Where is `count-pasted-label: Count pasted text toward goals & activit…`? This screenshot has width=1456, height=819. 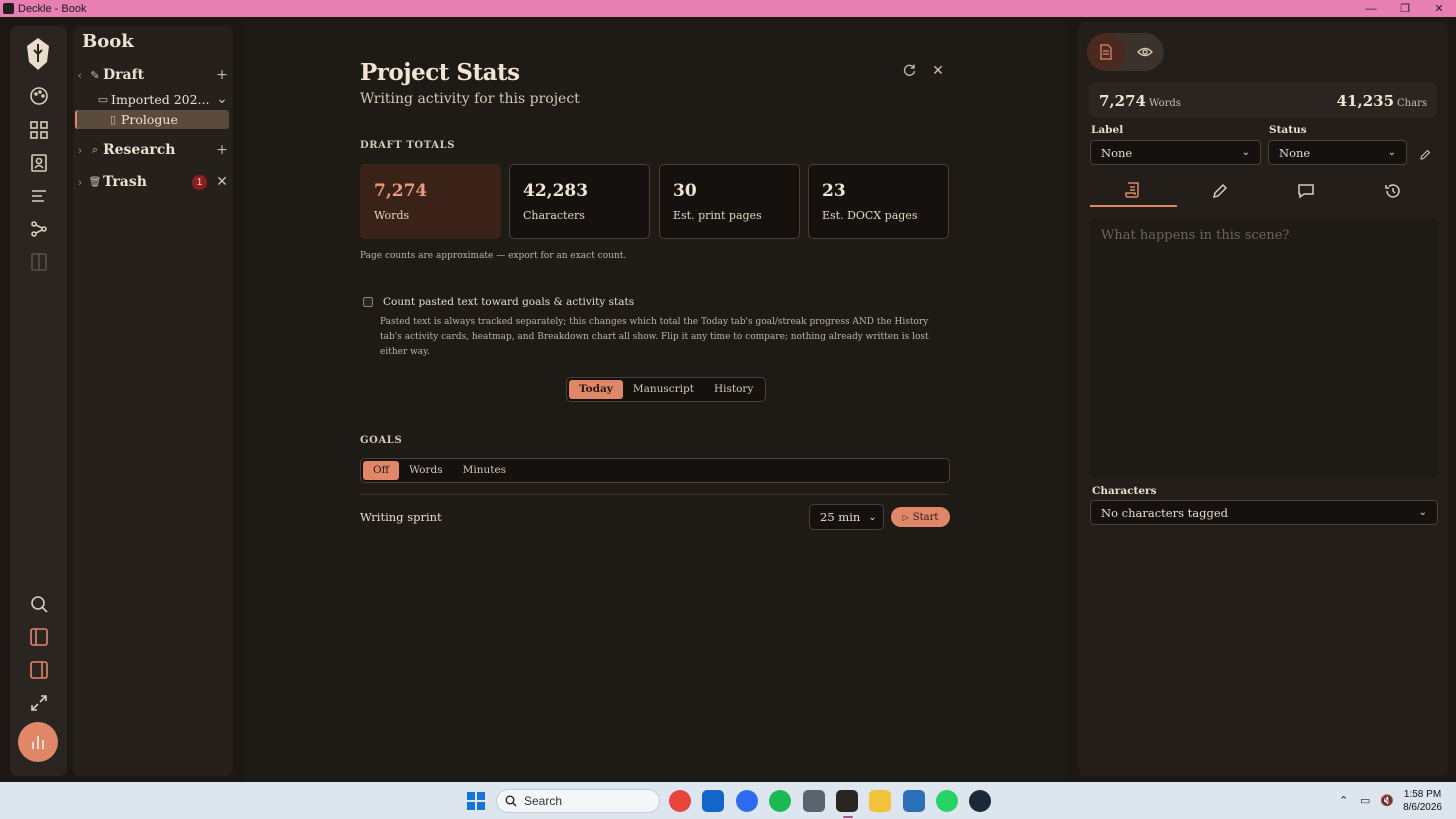 count-pasted-label: Count pasted text toward goals & activit… is located at coordinates (508, 302).